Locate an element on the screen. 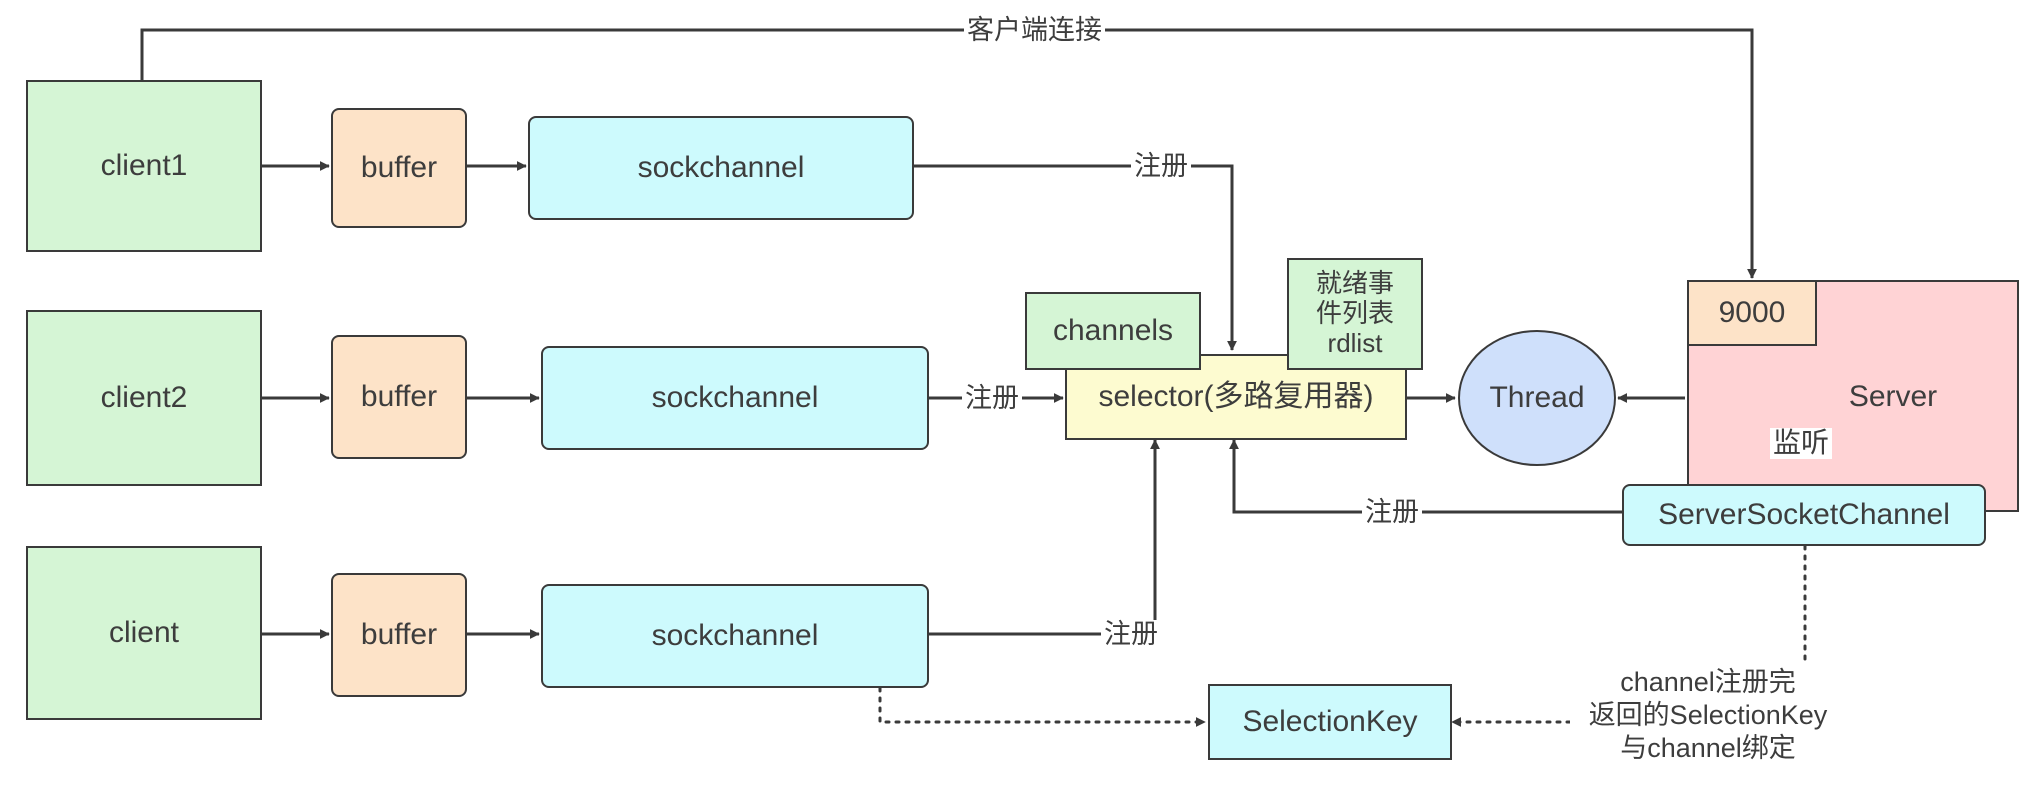  sockchannel3-label: sockchannel is located at coordinates (735, 635).